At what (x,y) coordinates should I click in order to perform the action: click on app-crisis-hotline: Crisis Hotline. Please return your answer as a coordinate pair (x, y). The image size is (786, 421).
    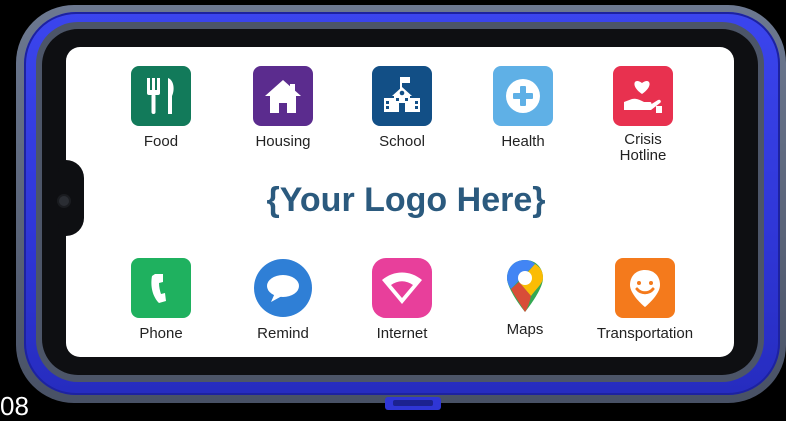
    Looking at the image, I should click on (643, 115).